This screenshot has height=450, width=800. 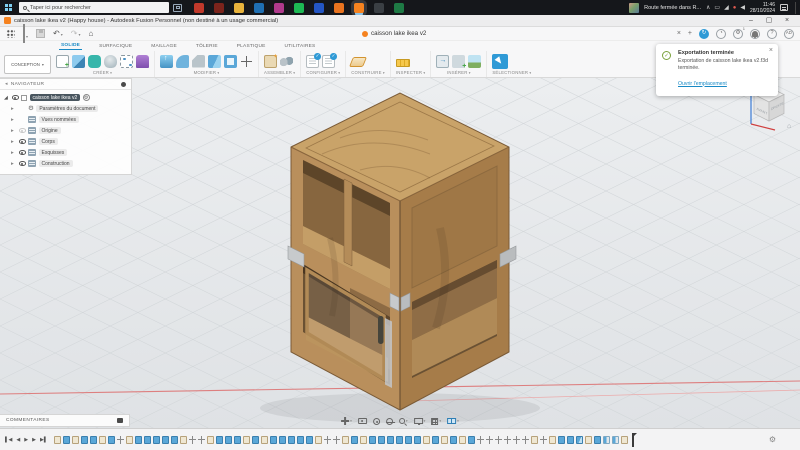 What do you see at coordinates (402, 62) in the screenshot?
I see `measure-icon` at bounding box center [402, 62].